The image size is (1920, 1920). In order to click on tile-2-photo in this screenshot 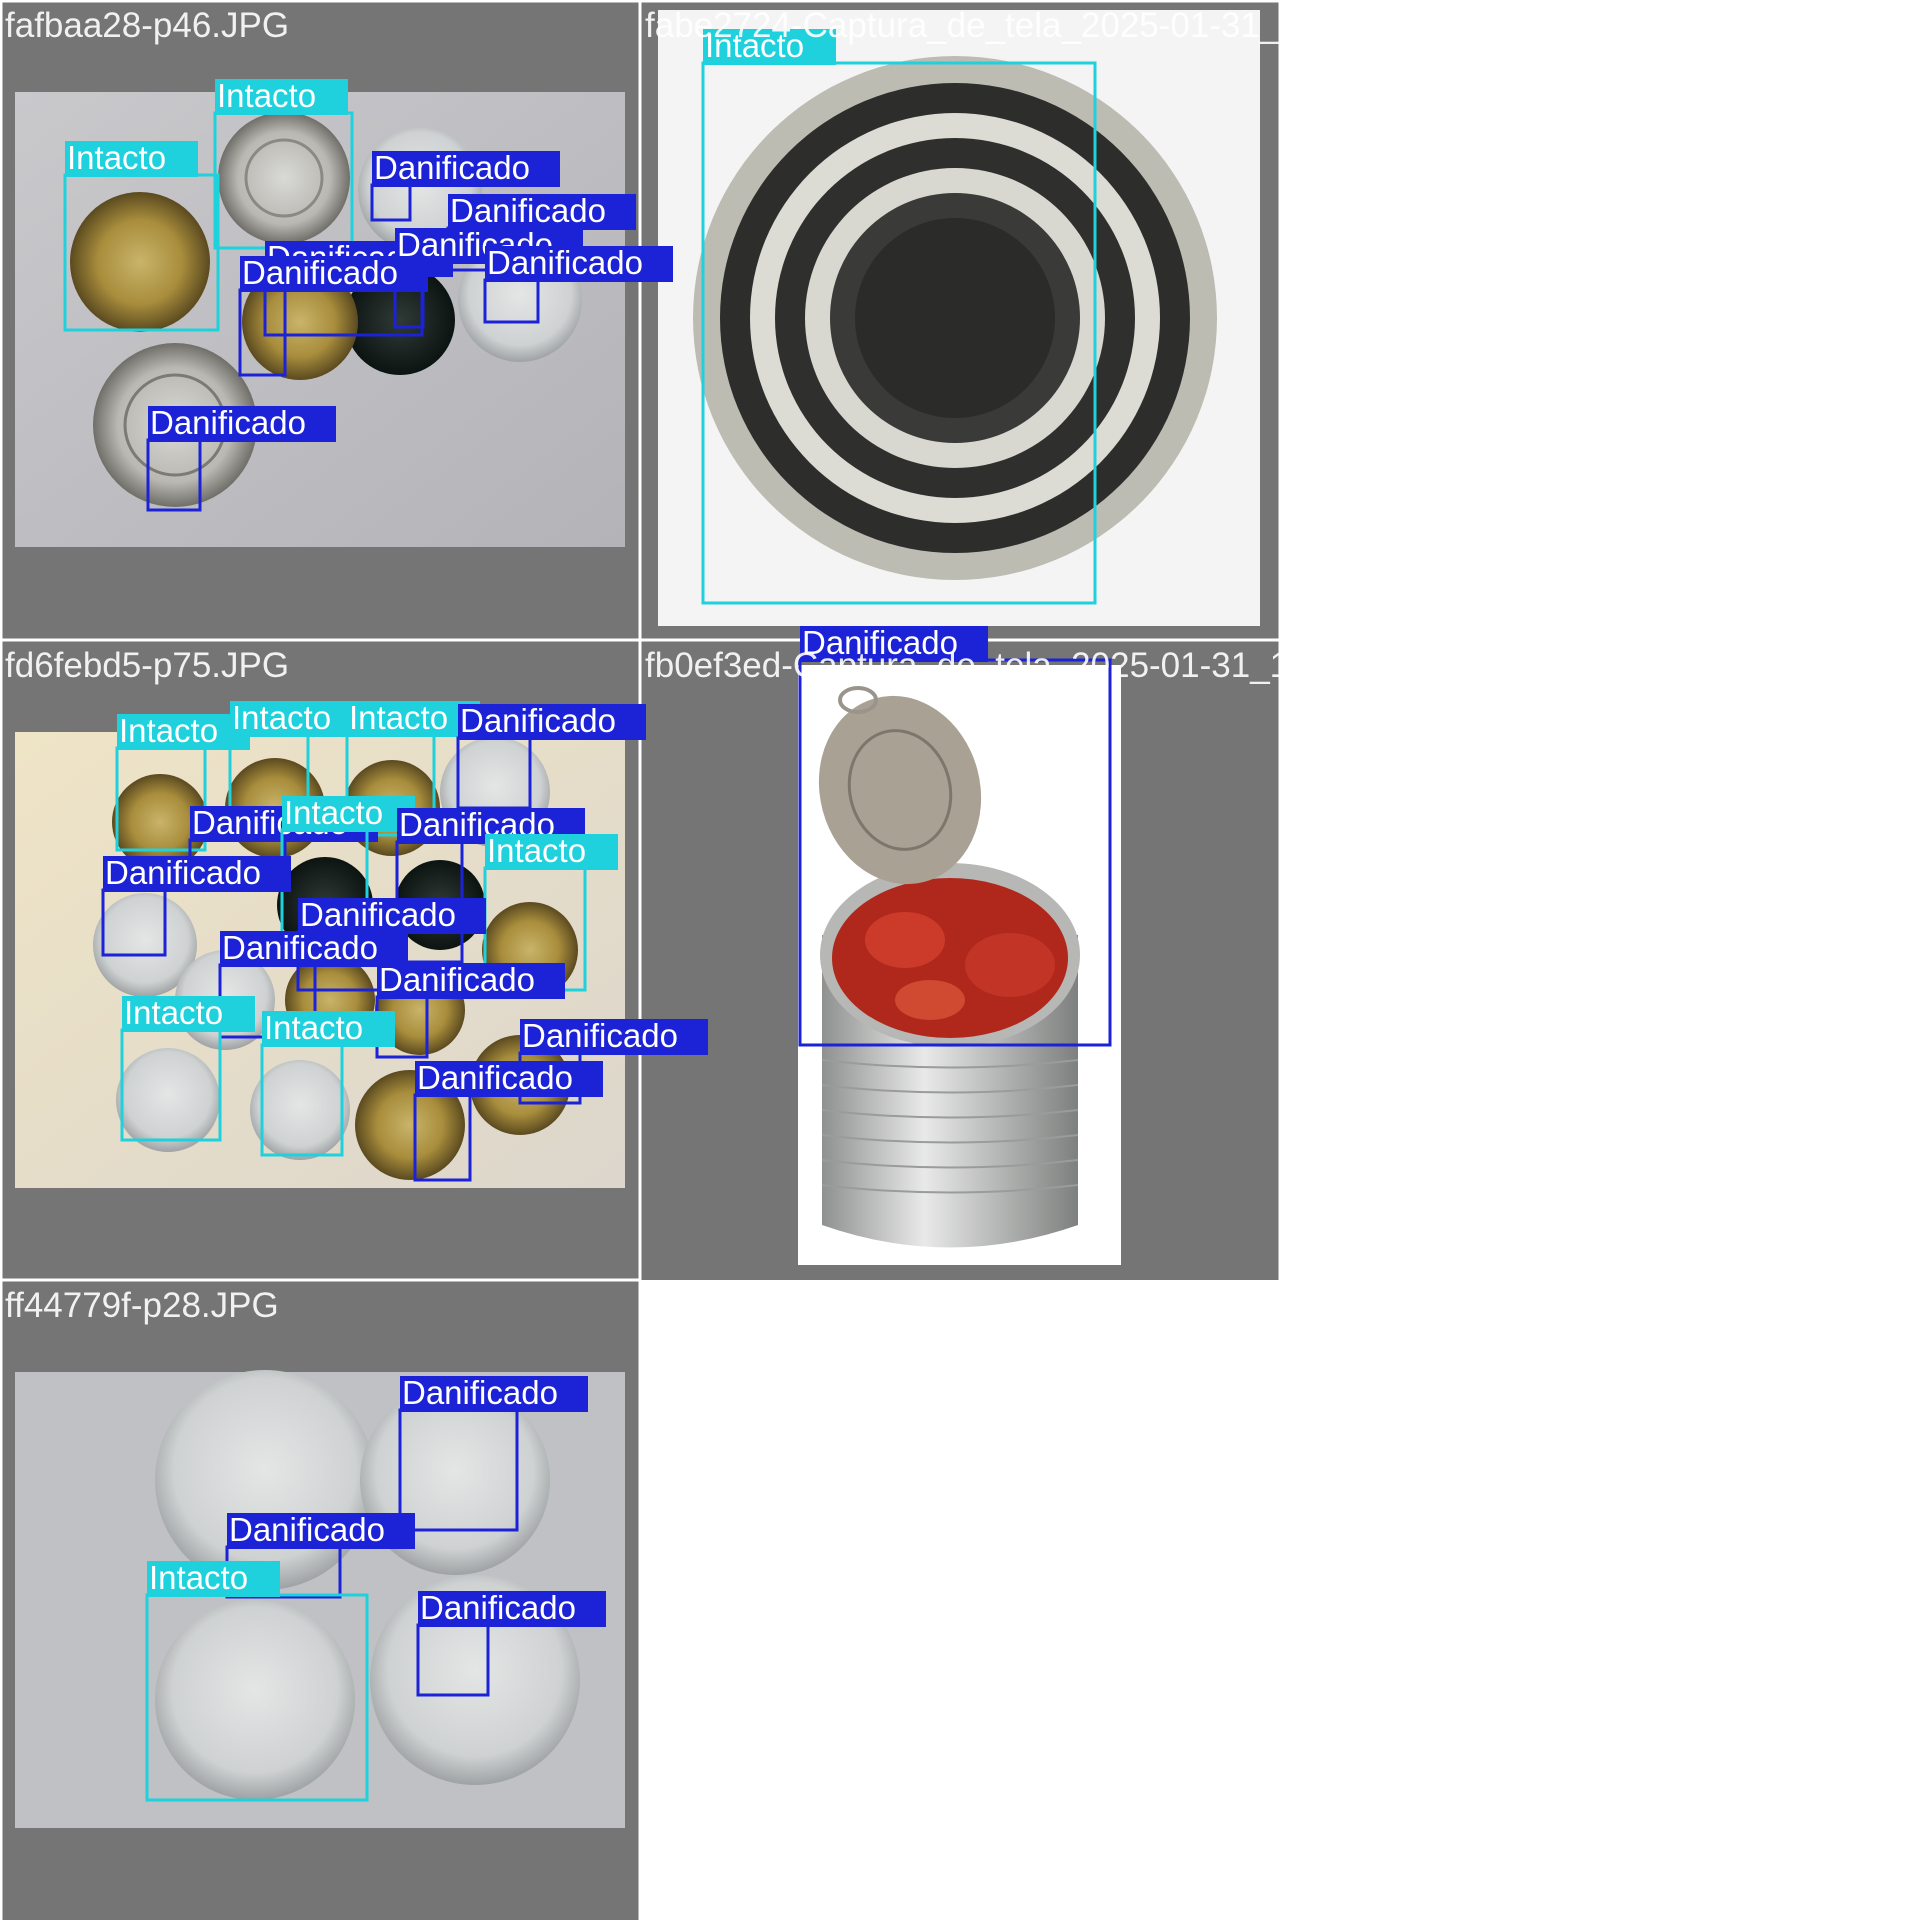, I will do `click(959, 318)`.